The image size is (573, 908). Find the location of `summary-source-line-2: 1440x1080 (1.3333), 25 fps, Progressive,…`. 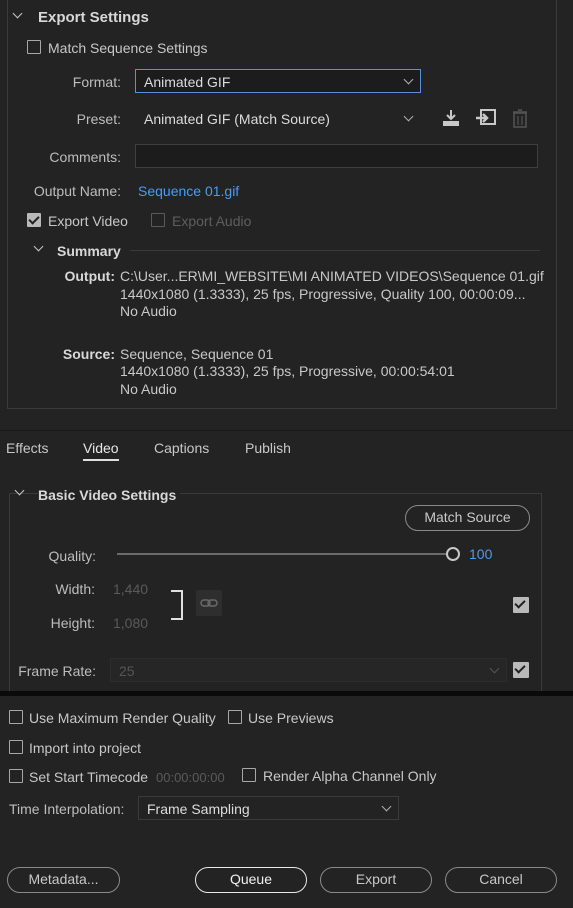

summary-source-line-2: 1440x1080 (1.3333), 25 fps, Progressive,… is located at coordinates (287, 371).